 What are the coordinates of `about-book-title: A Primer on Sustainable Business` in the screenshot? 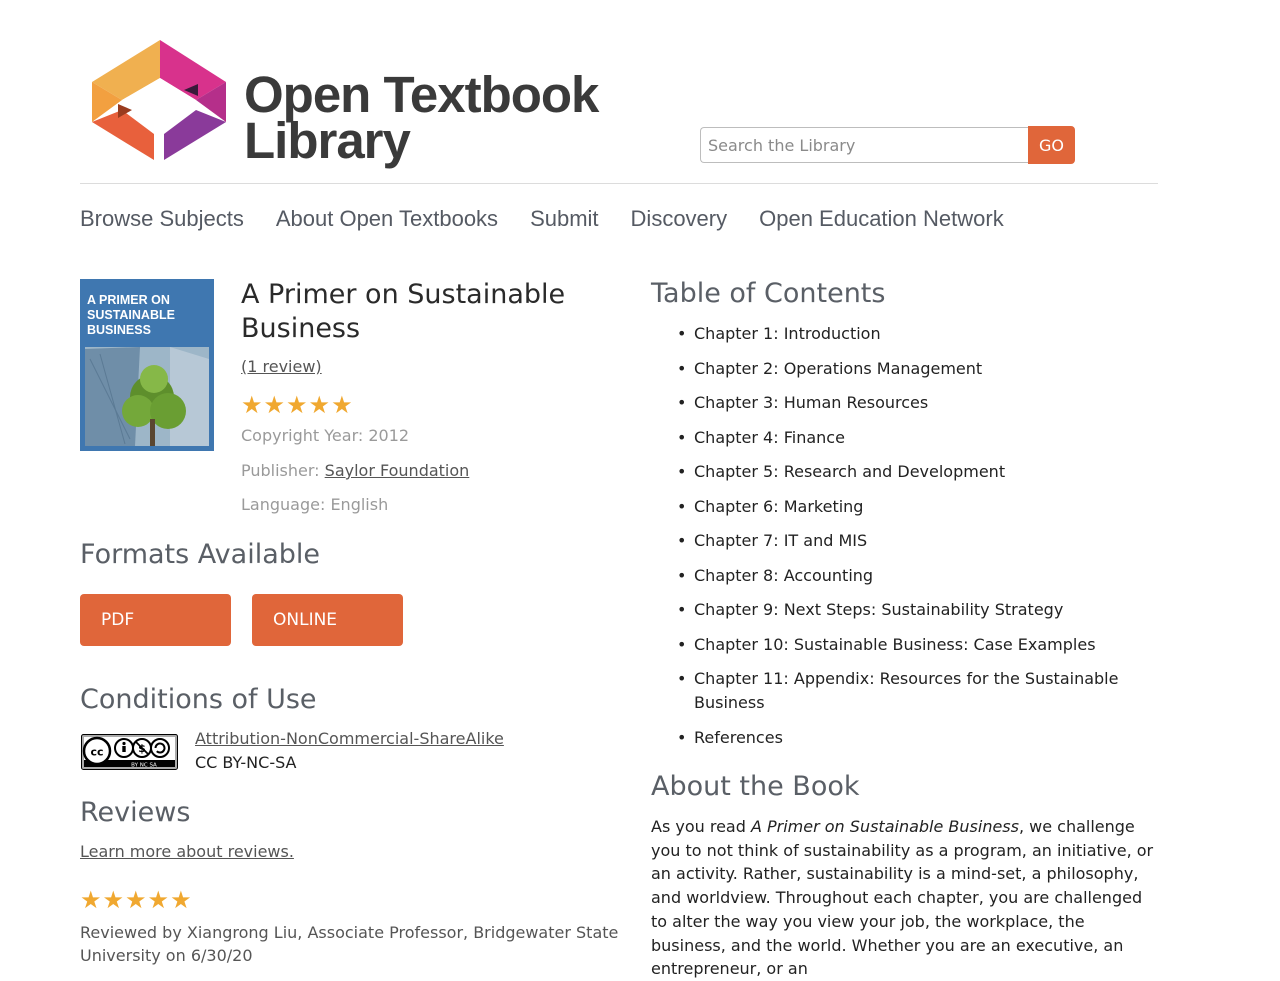 It's located at (884, 826).